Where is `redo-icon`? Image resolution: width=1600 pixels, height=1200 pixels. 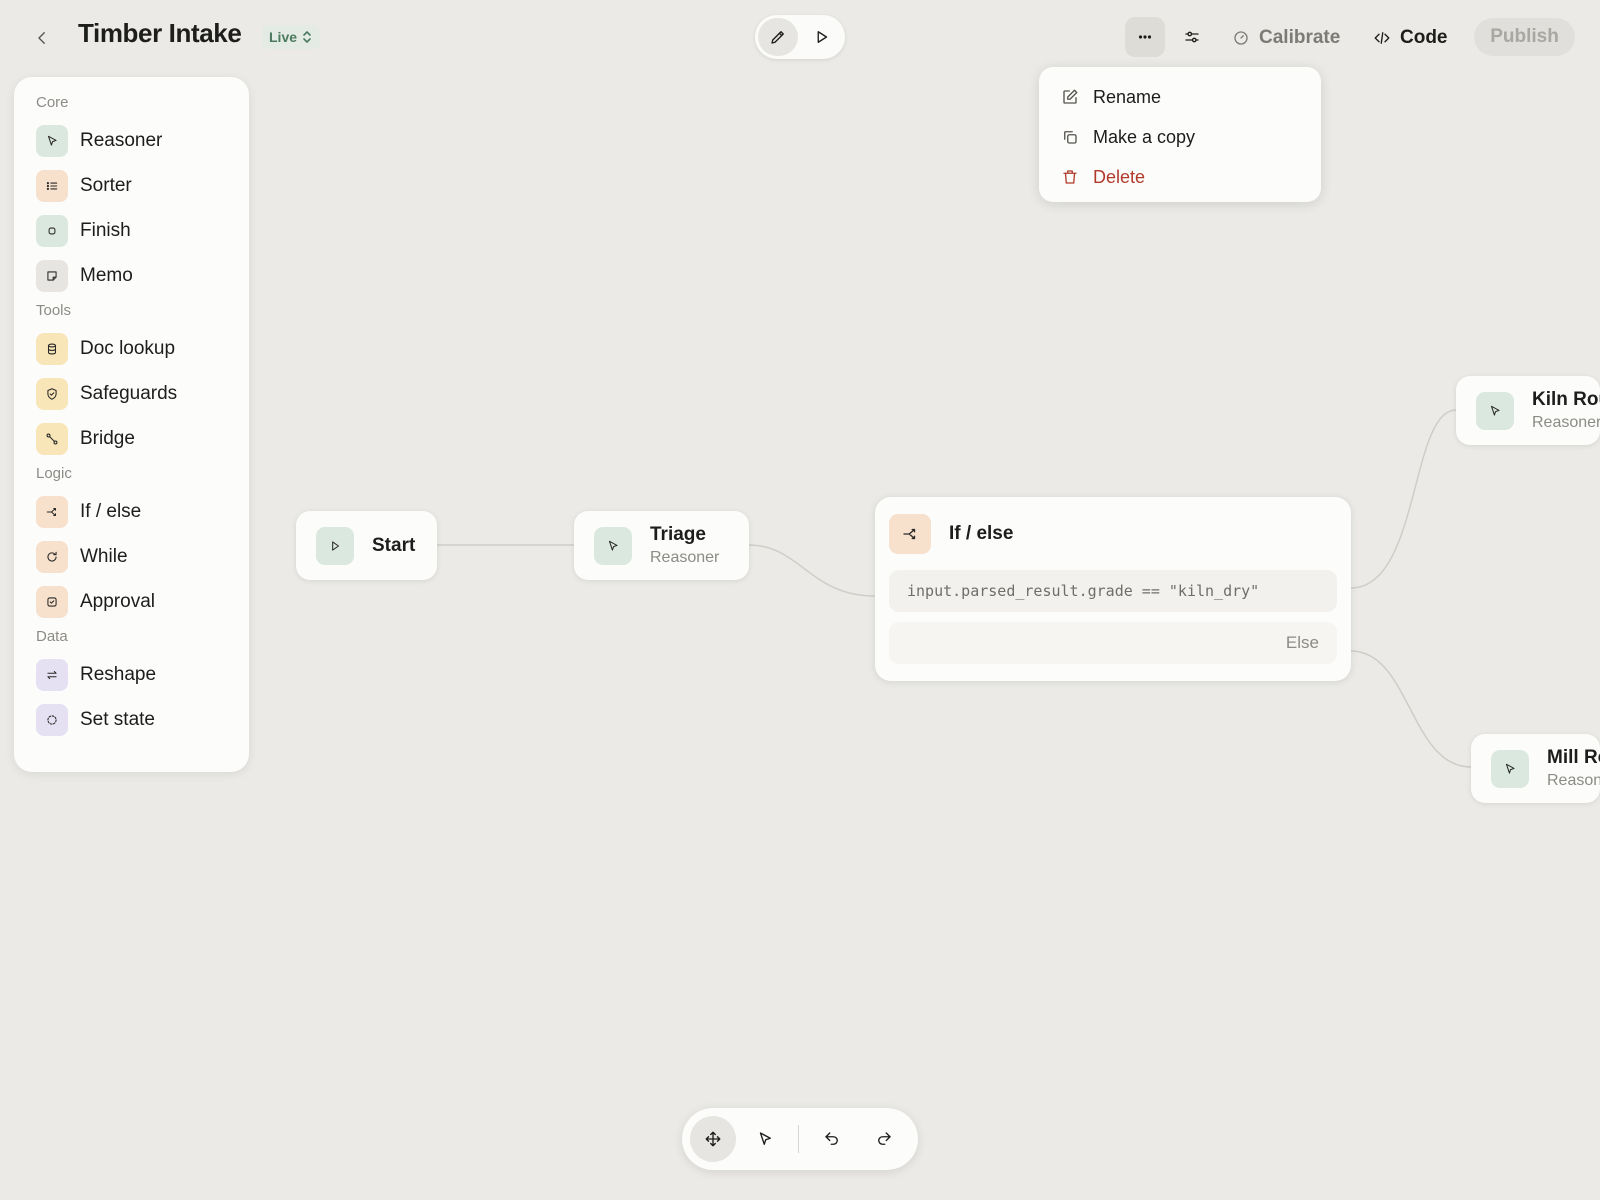
redo-icon is located at coordinates (884, 1138).